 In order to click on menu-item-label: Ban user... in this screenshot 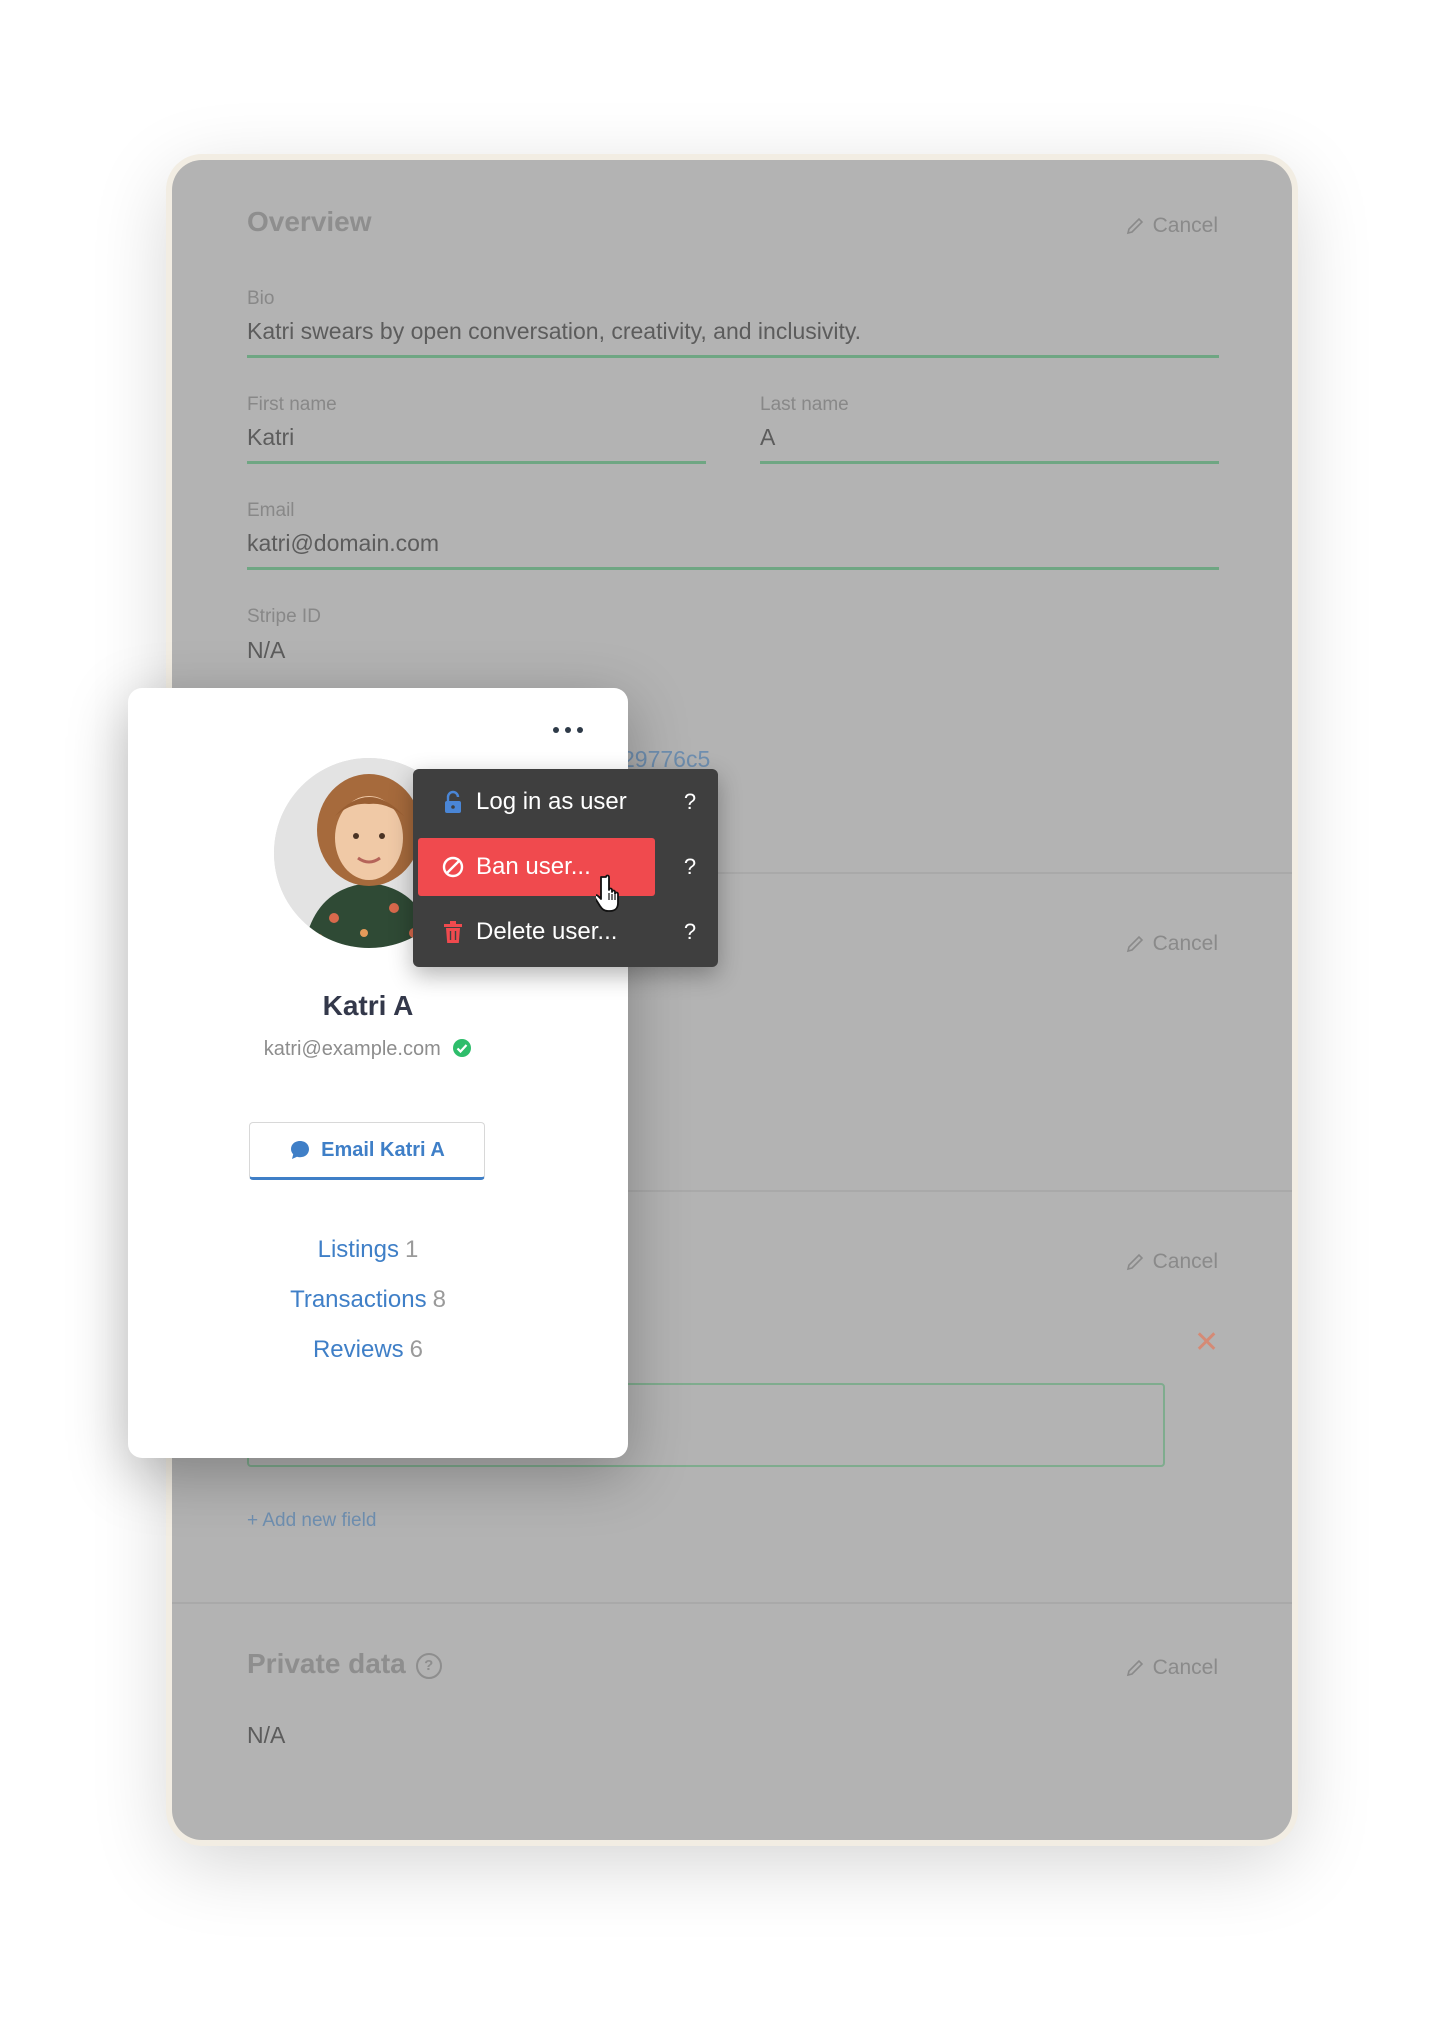, I will do `click(533, 866)`.